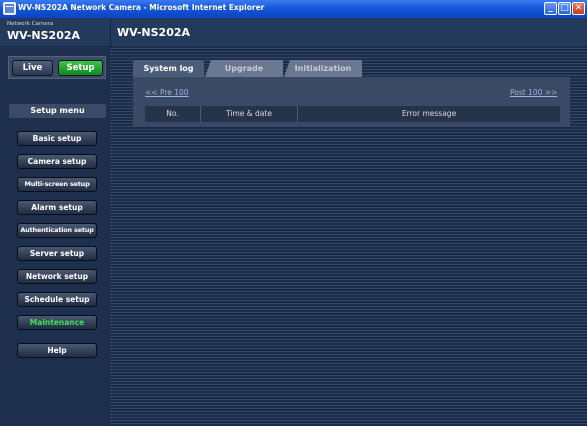  What do you see at coordinates (168, 68) in the screenshot?
I see `tab-system-log: System log` at bounding box center [168, 68].